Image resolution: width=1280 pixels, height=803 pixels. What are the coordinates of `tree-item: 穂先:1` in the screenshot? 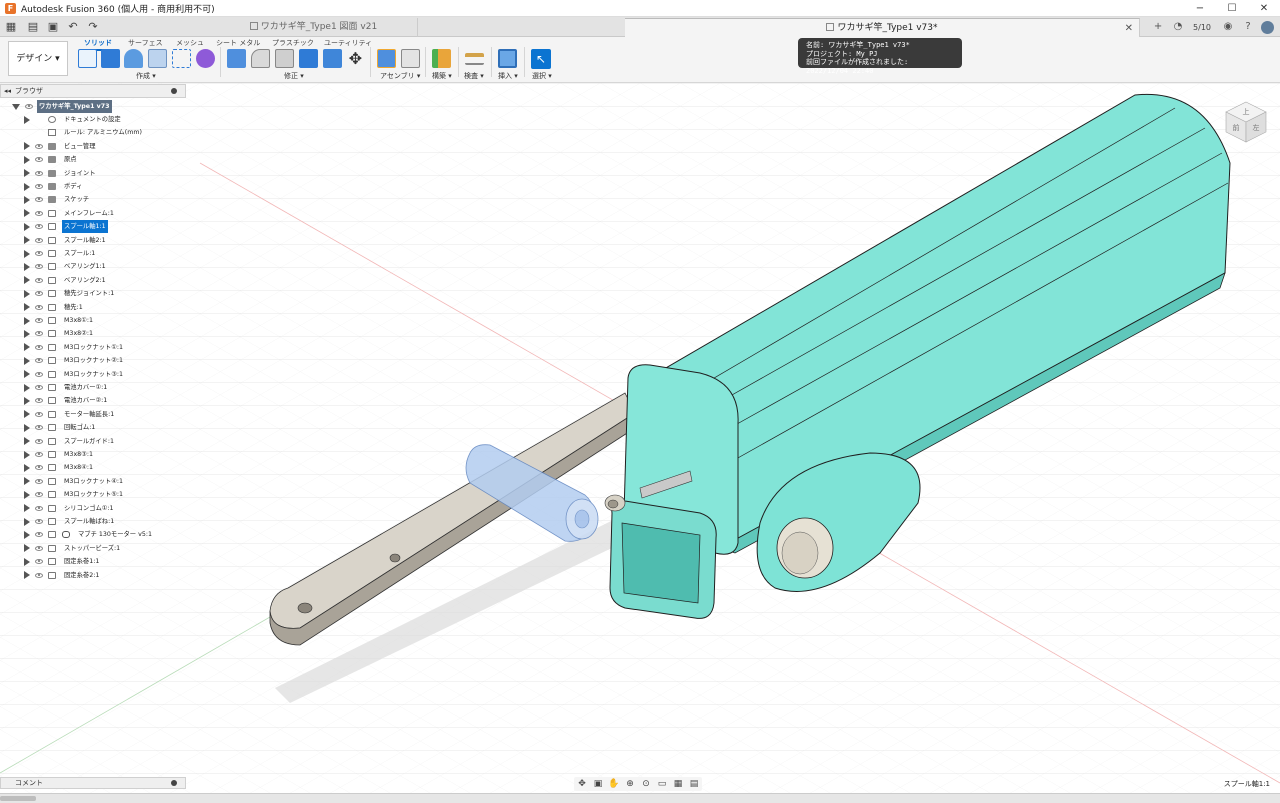 It's located at (93, 307).